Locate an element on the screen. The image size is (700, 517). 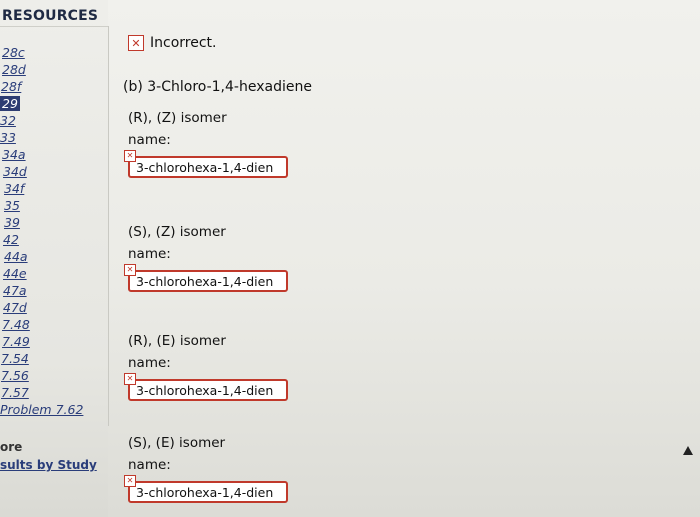
resources-title: RESOURCES is located at coordinates (50, 16).